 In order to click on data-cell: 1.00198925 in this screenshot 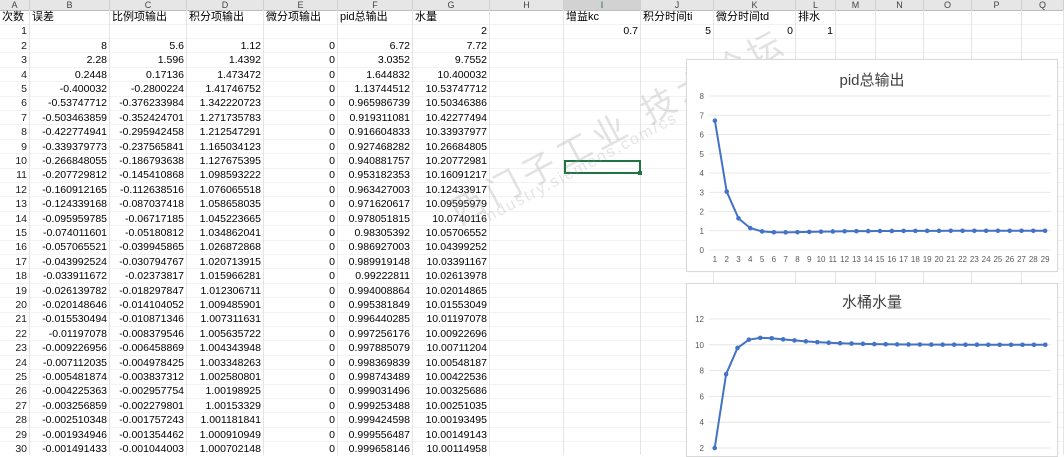, I will do `click(224, 391)`.